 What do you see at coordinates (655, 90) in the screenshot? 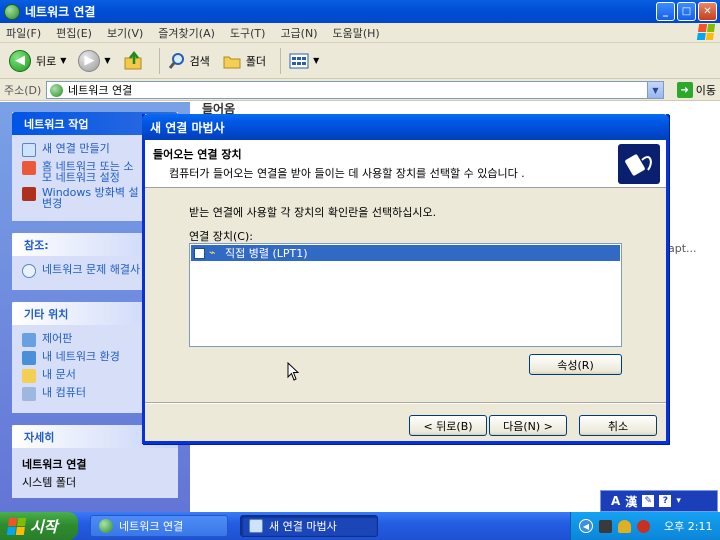
I see `address-dropdown-button: ▼` at bounding box center [655, 90].